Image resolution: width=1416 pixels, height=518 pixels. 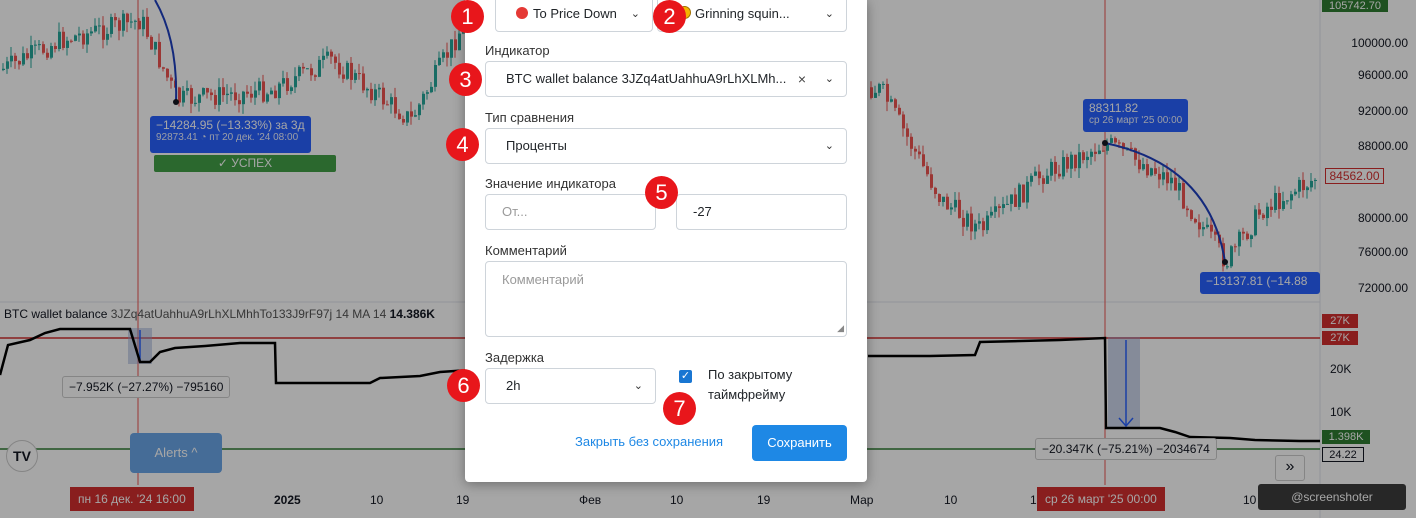 What do you see at coordinates (761, 212) in the screenshot?
I see `value-to-input: -27` at bounding box center [761, 212].